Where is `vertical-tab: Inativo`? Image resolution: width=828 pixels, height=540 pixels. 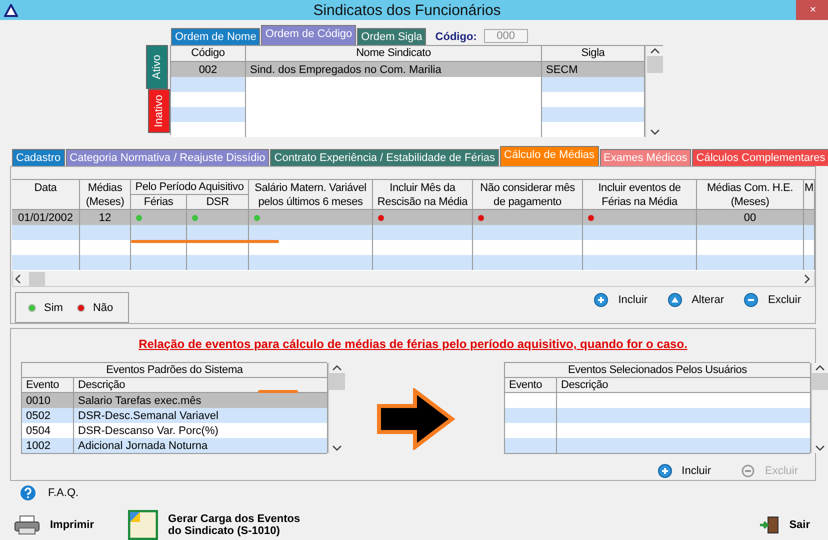
vertical-tab: Inativo is located at coordinates (159, 111).